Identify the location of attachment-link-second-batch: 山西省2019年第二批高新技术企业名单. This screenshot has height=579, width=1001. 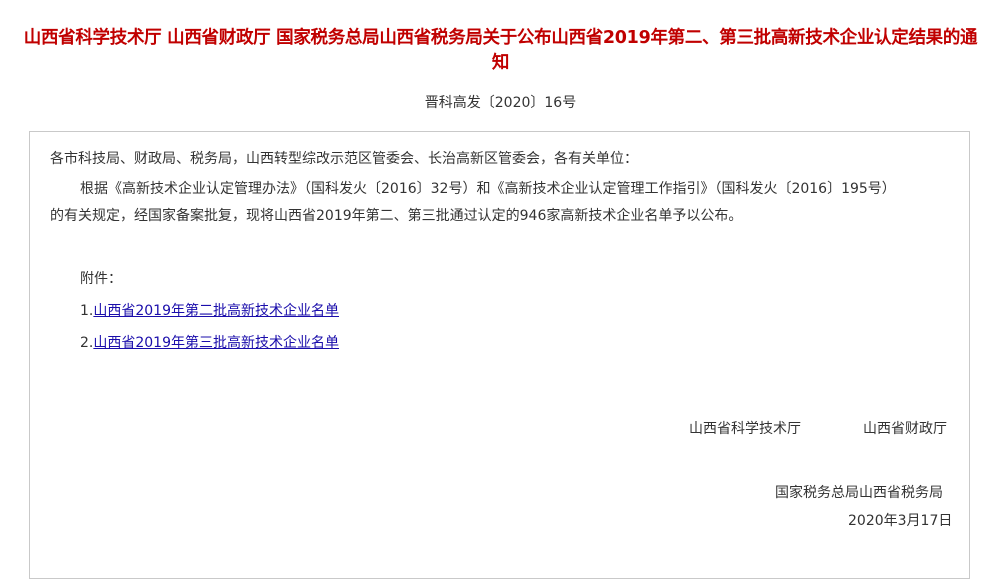
(216, 311).